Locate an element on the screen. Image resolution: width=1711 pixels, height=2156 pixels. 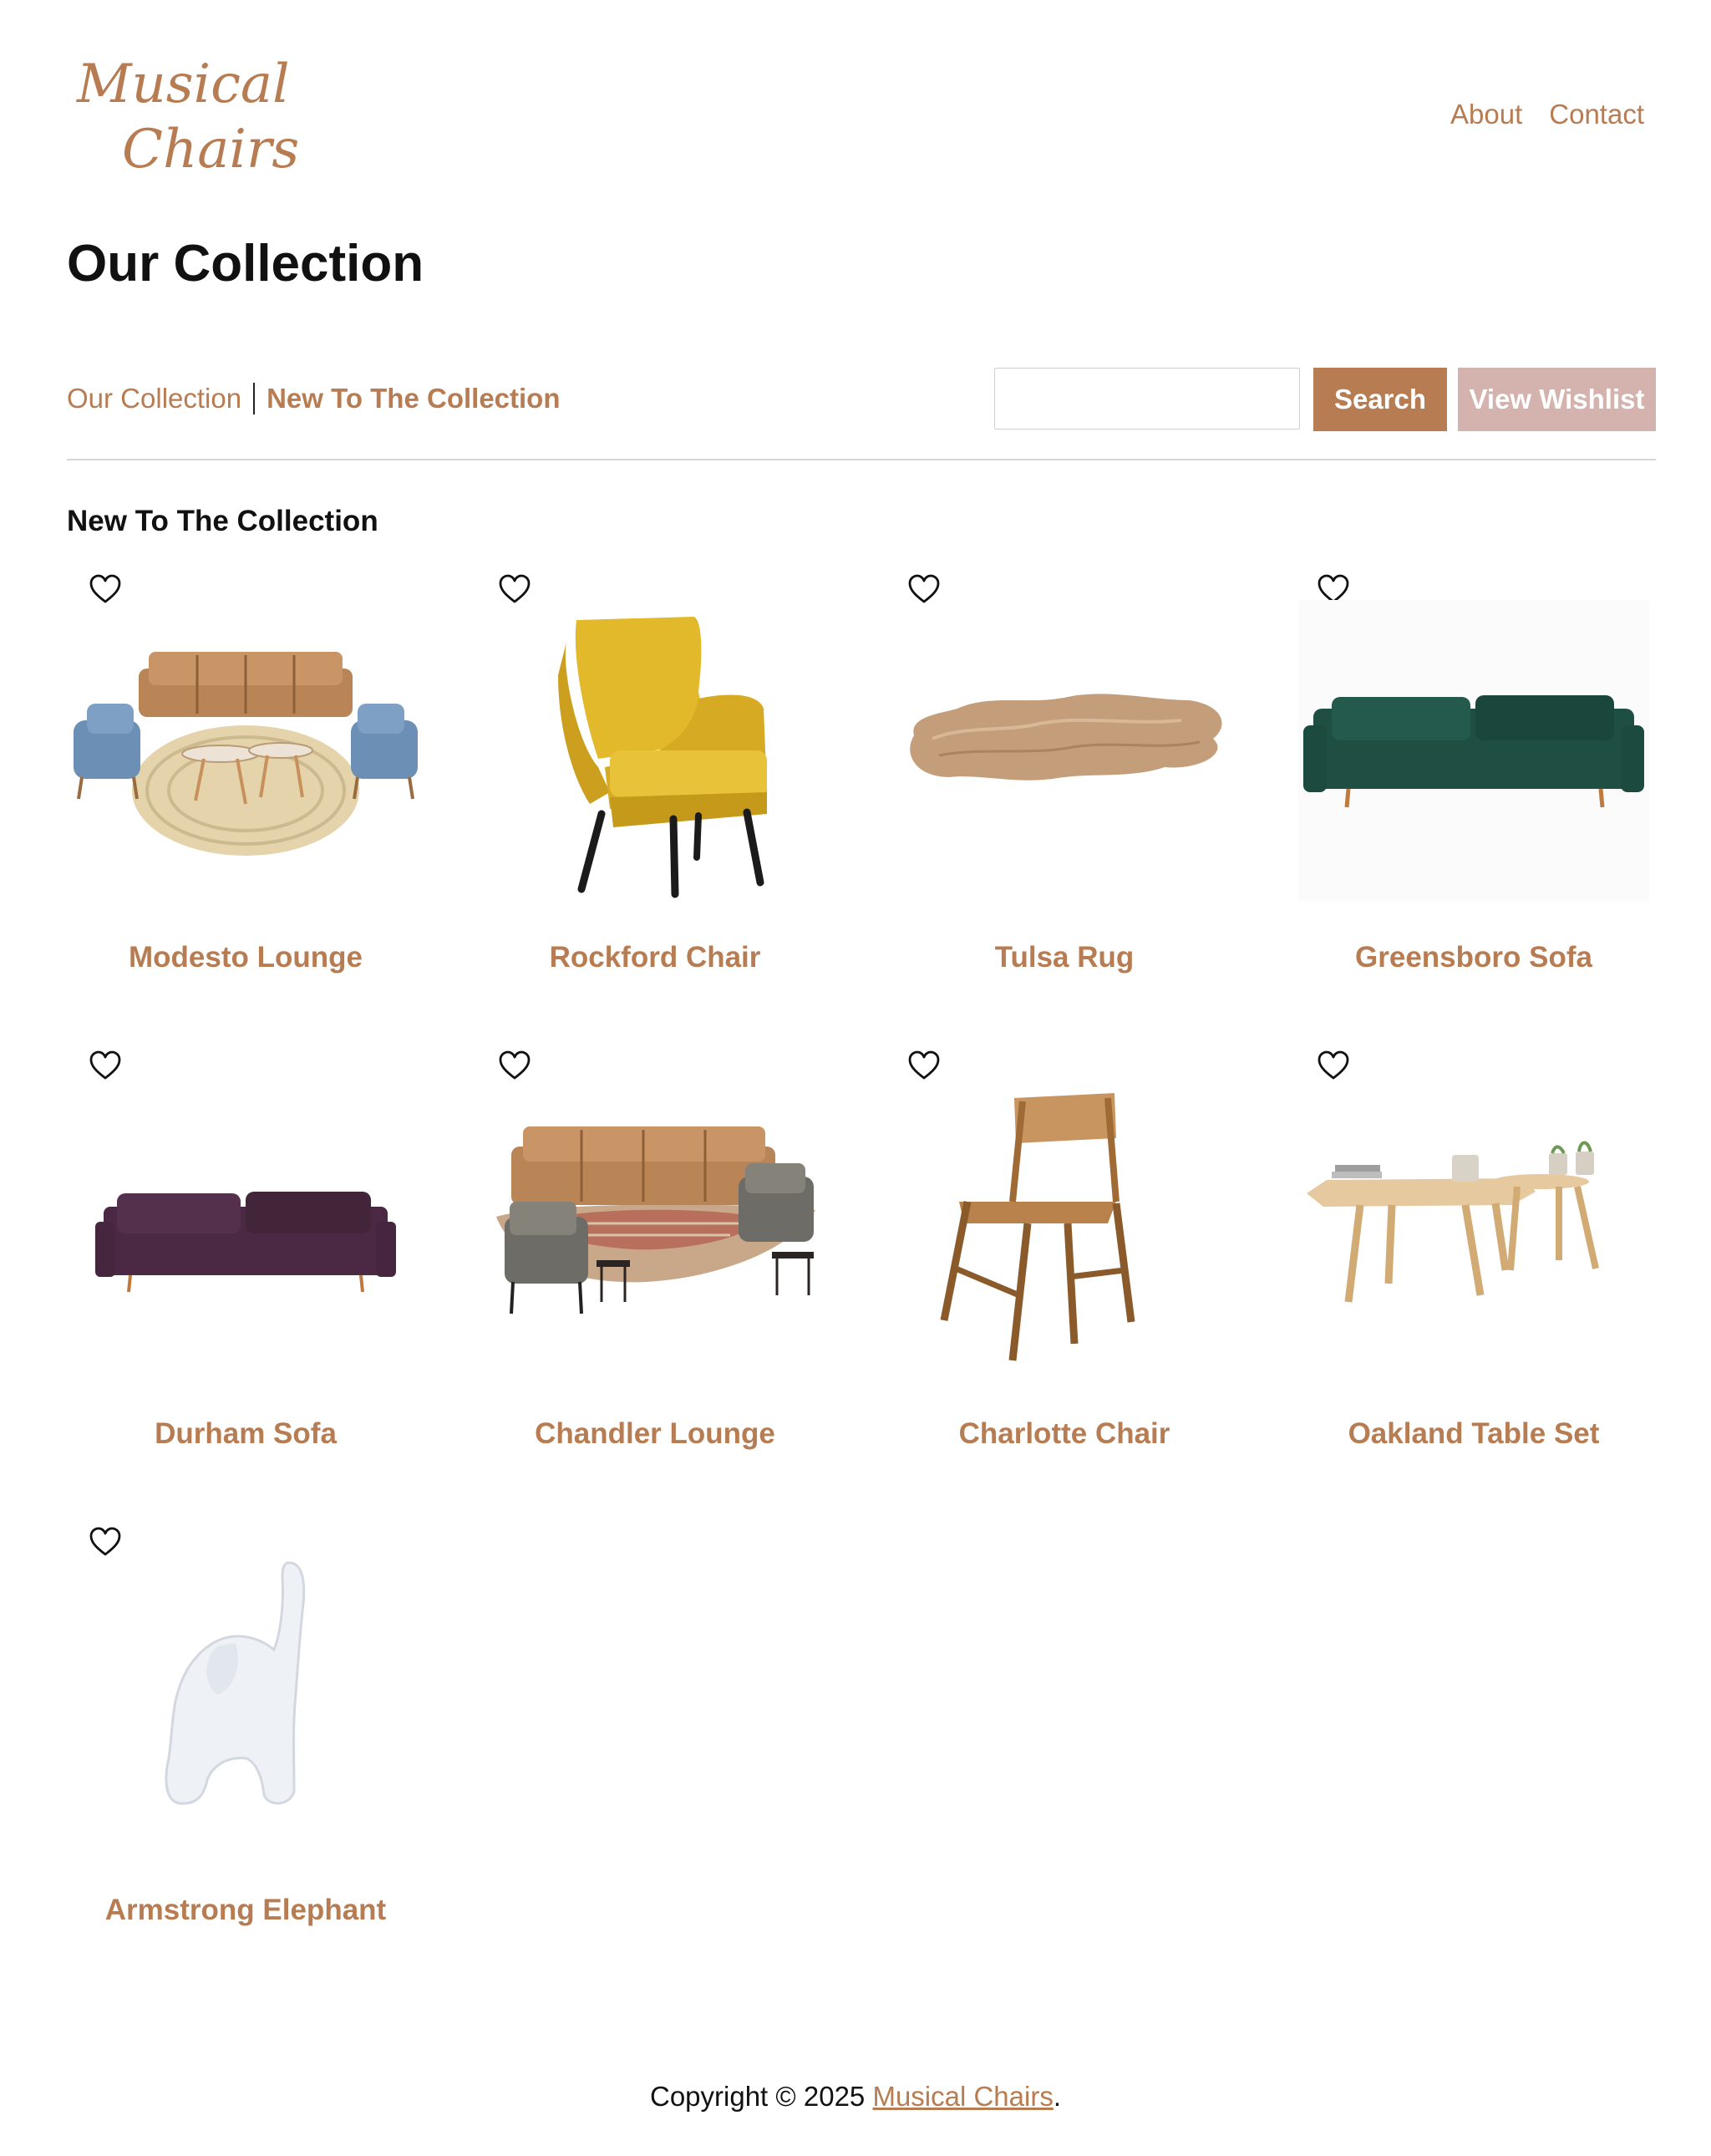
rug-image is located at coordinates (1064, 751).